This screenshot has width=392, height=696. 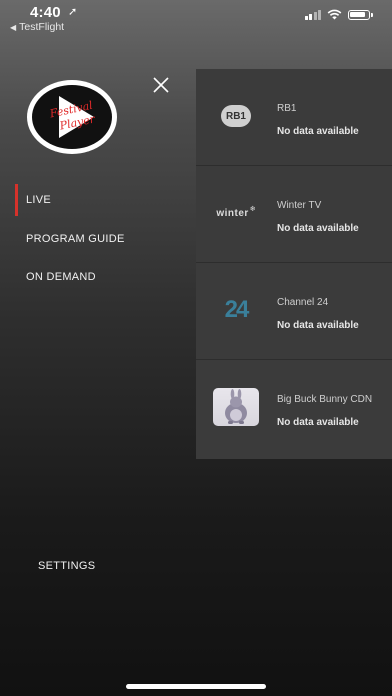 I want to click on channel-logo: RB1, so click(x=236, y=116).